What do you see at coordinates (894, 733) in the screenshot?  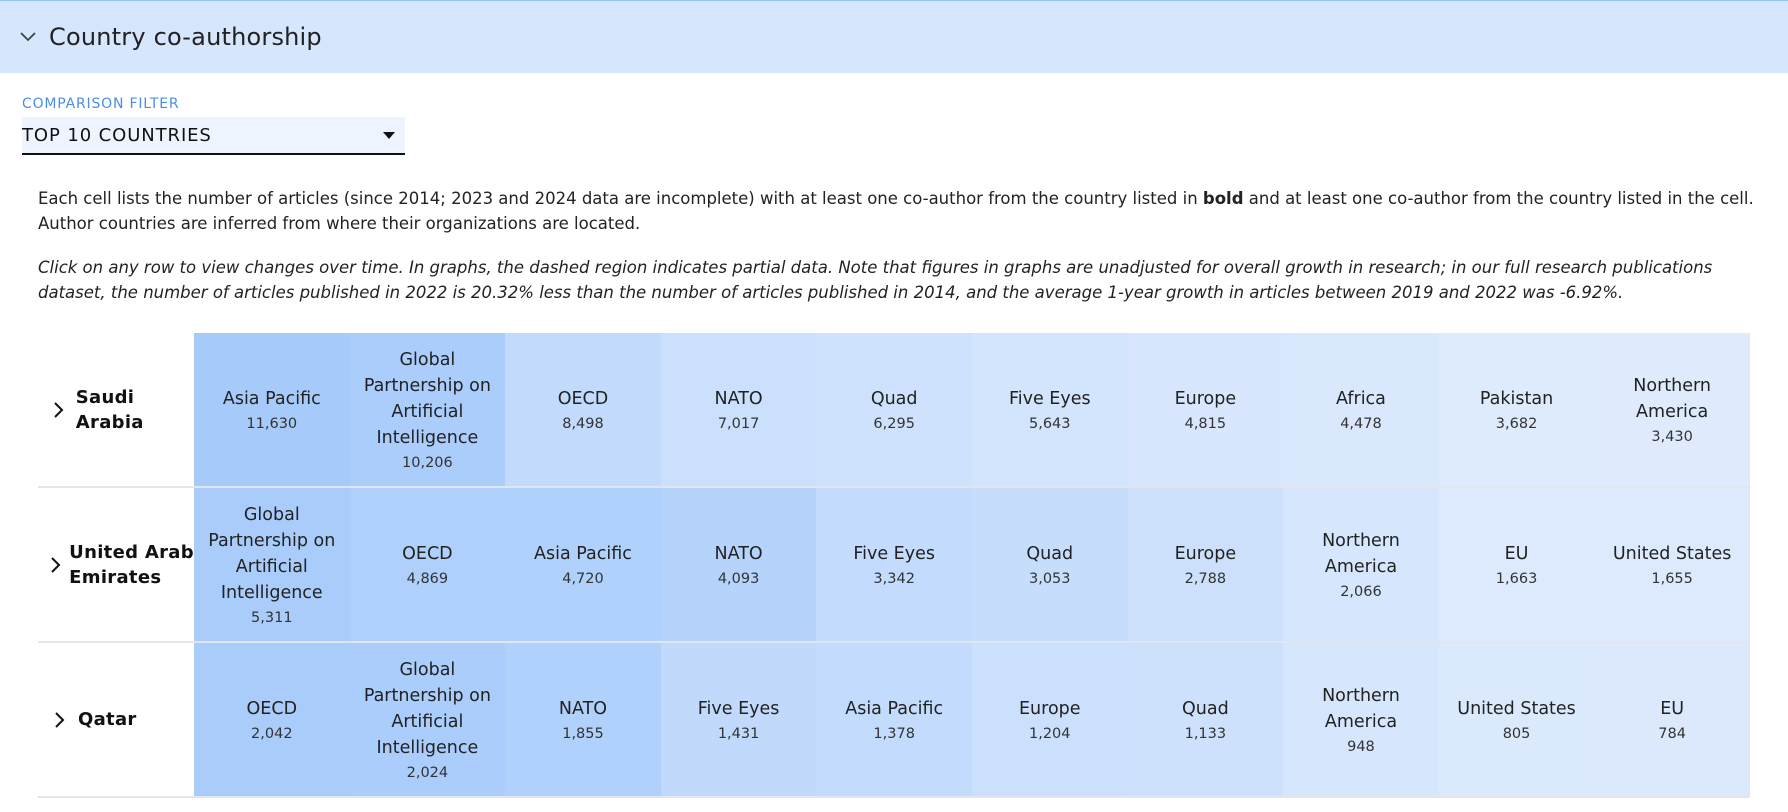 I see `cell-value: 1,378` at bounding box center [894, 733].